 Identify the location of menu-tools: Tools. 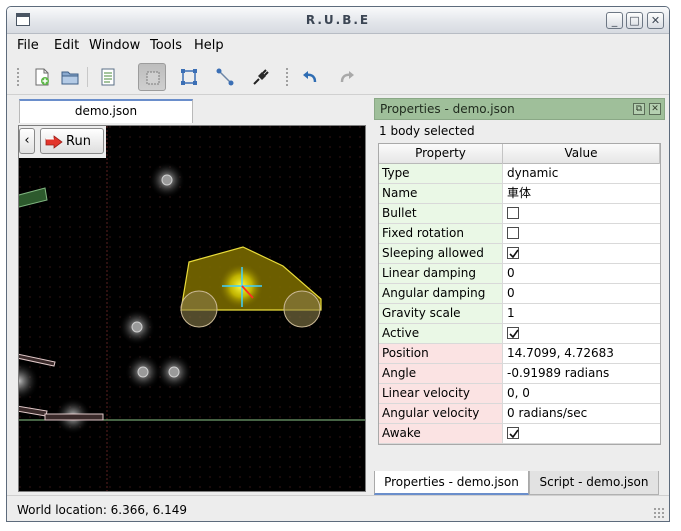
(166, 45).